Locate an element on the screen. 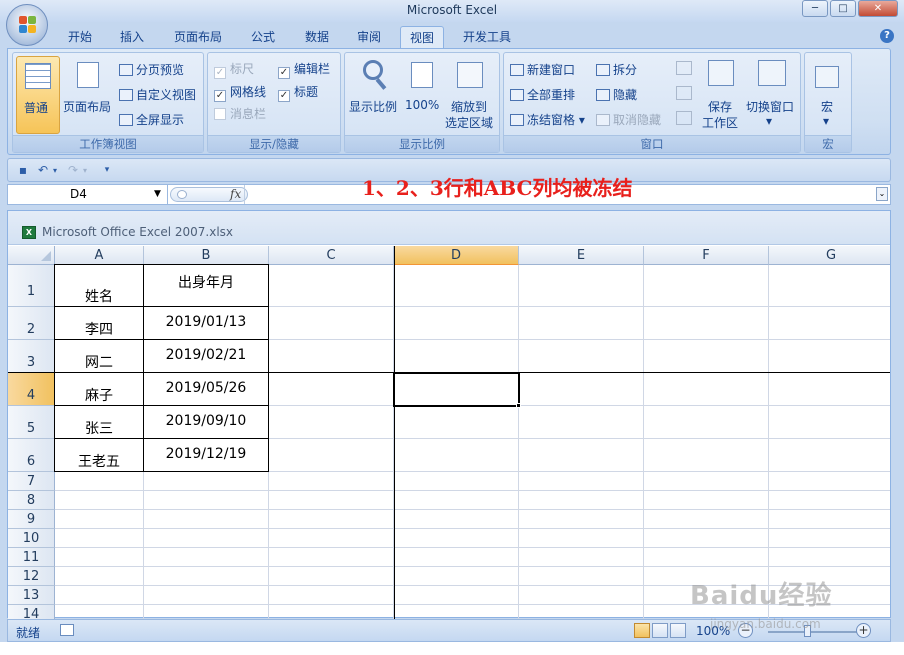  save-workspace-button: 保存 工作区 is located at coordinates (721, 95).